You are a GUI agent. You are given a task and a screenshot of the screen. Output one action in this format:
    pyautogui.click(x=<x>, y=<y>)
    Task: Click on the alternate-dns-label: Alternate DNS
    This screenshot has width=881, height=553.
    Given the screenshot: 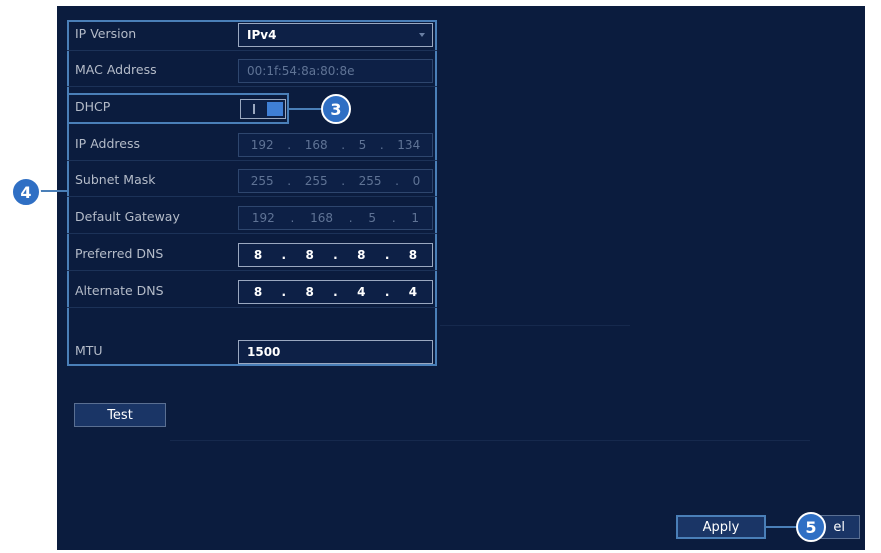 What is the action you would take?
    pyautogui.click(x=119, y=290)
    